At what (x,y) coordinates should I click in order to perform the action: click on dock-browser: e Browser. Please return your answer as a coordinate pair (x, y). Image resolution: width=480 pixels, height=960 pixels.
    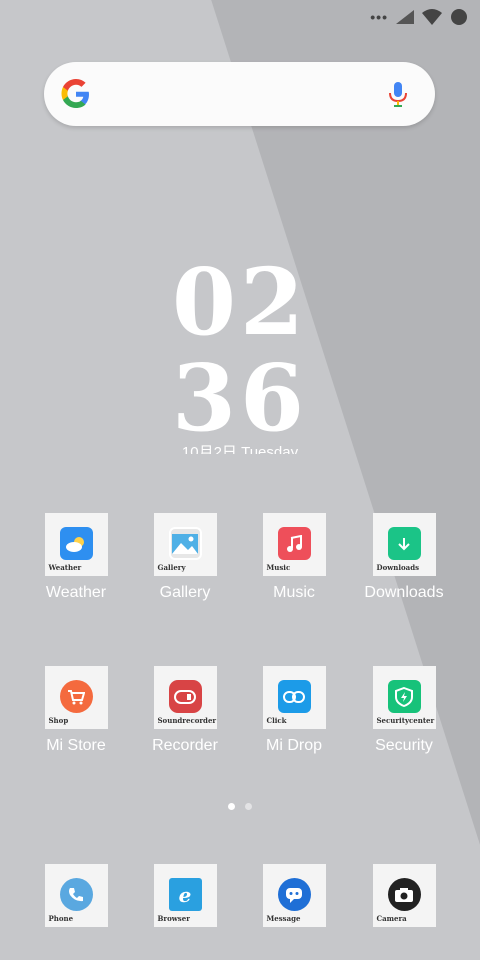
    Looking at the image, I should click on (185, 895).